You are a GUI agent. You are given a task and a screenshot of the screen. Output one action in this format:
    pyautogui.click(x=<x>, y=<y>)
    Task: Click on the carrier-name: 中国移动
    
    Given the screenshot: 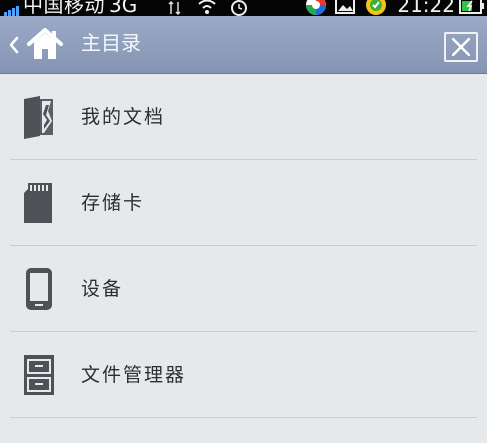 What is the action you would take?
    pyautogui.click(x=64, y=8)
    